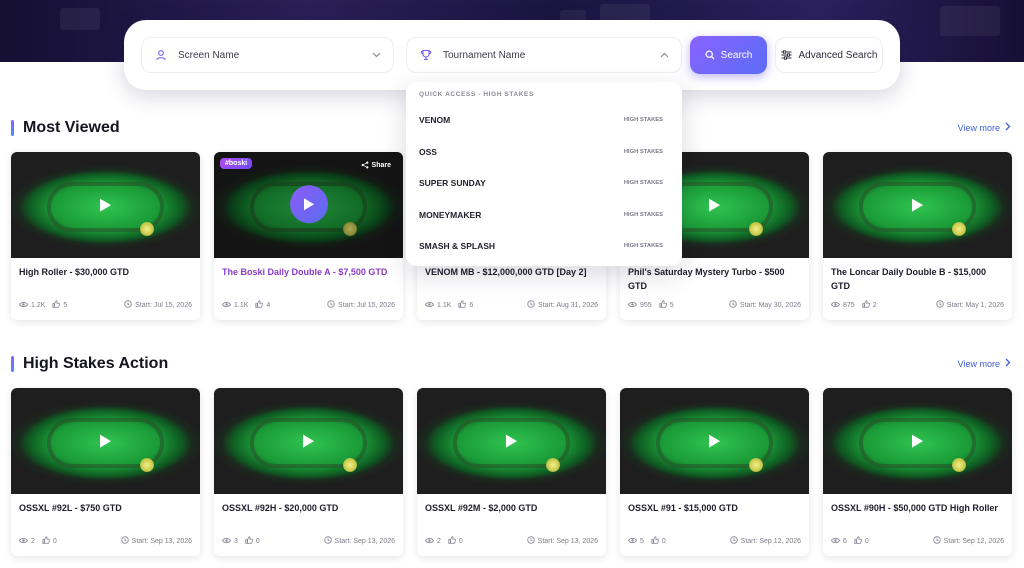  What do you see at coordinates (268, 305) in the screenshot?
I see `like-count-value: 4` at bounding box center [268, 305].